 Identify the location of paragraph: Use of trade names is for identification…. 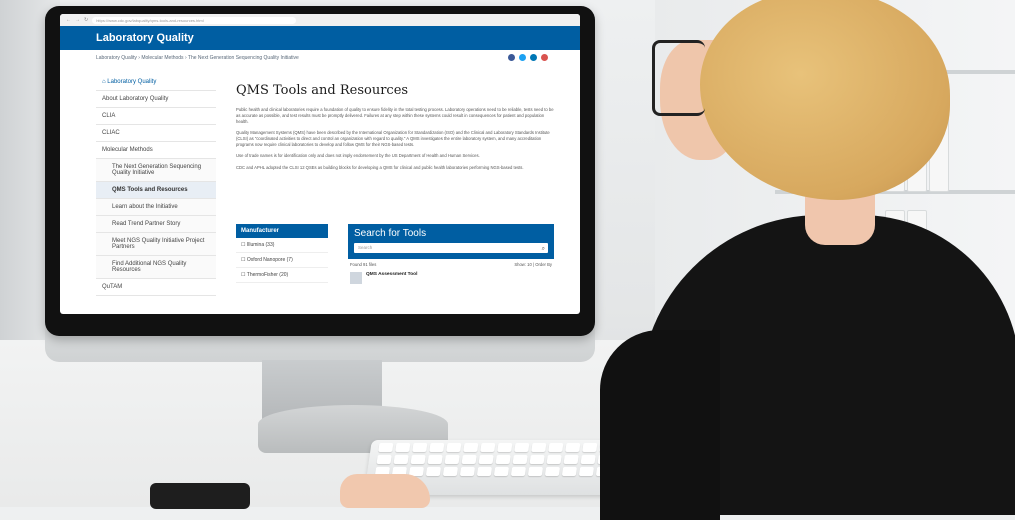
(358, 156).